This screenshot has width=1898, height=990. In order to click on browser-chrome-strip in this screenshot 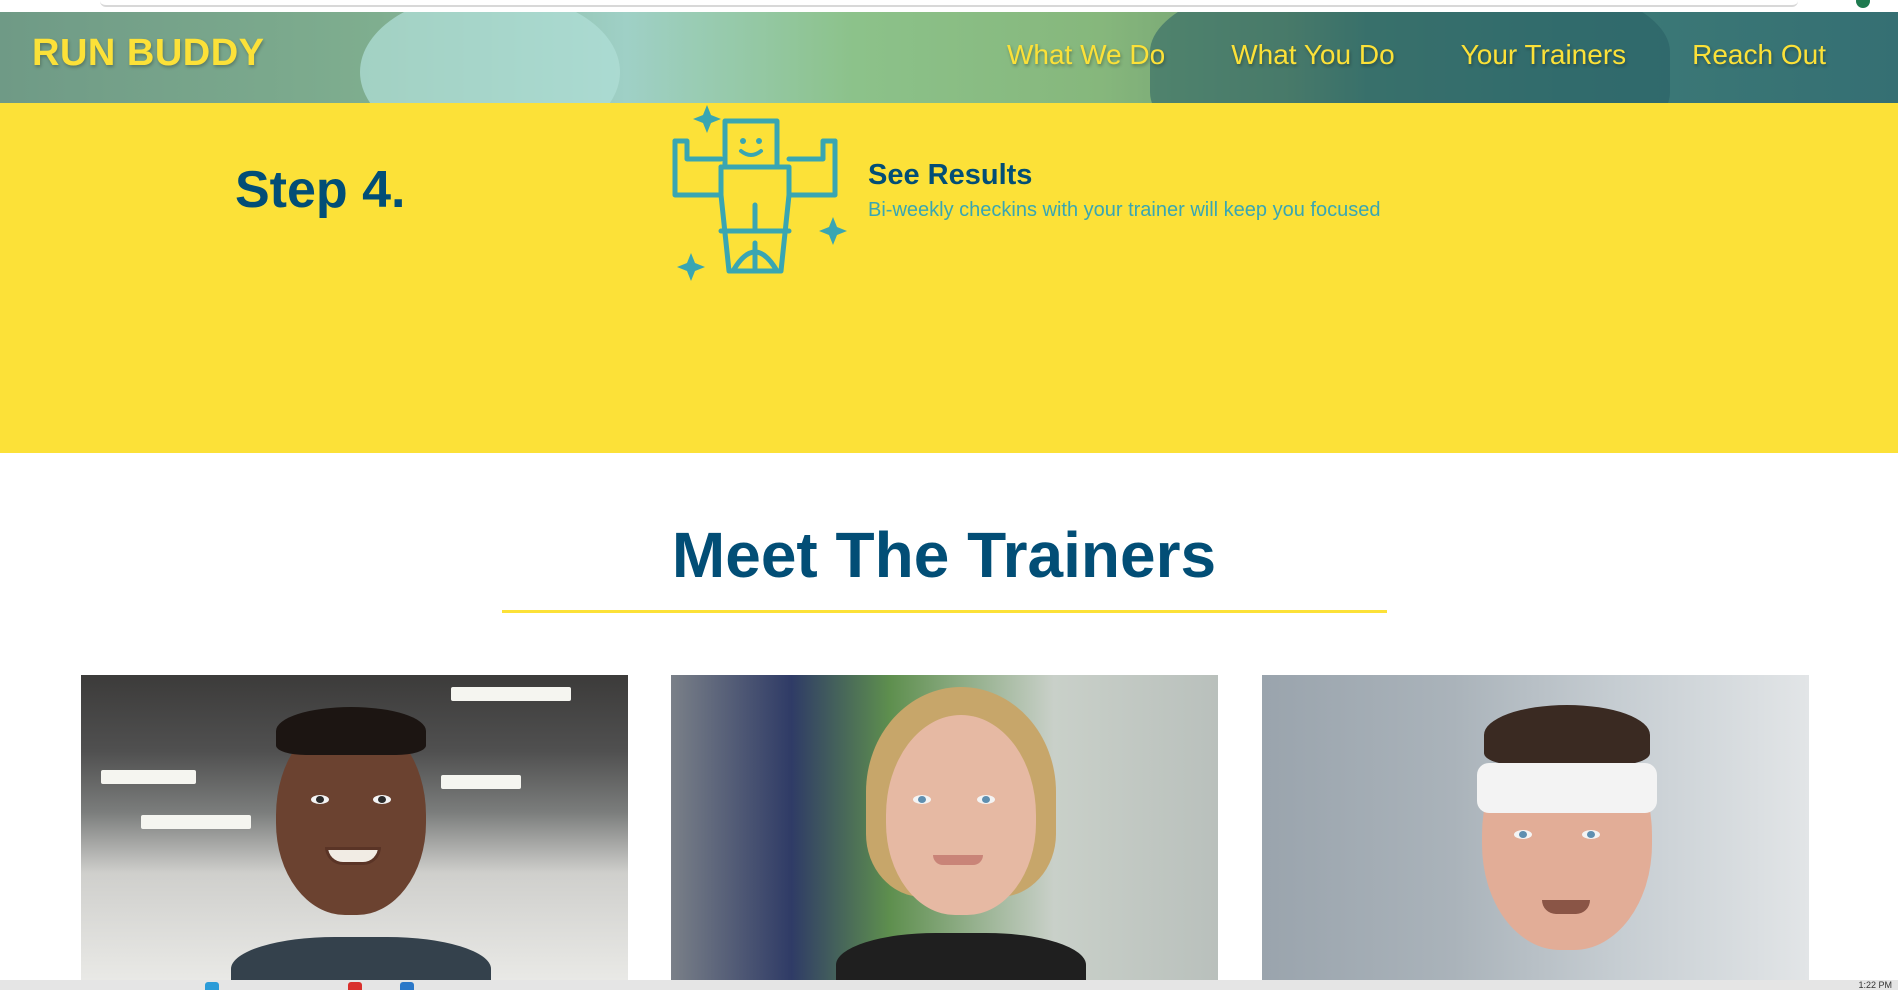, I will do `click(949, 6)`.